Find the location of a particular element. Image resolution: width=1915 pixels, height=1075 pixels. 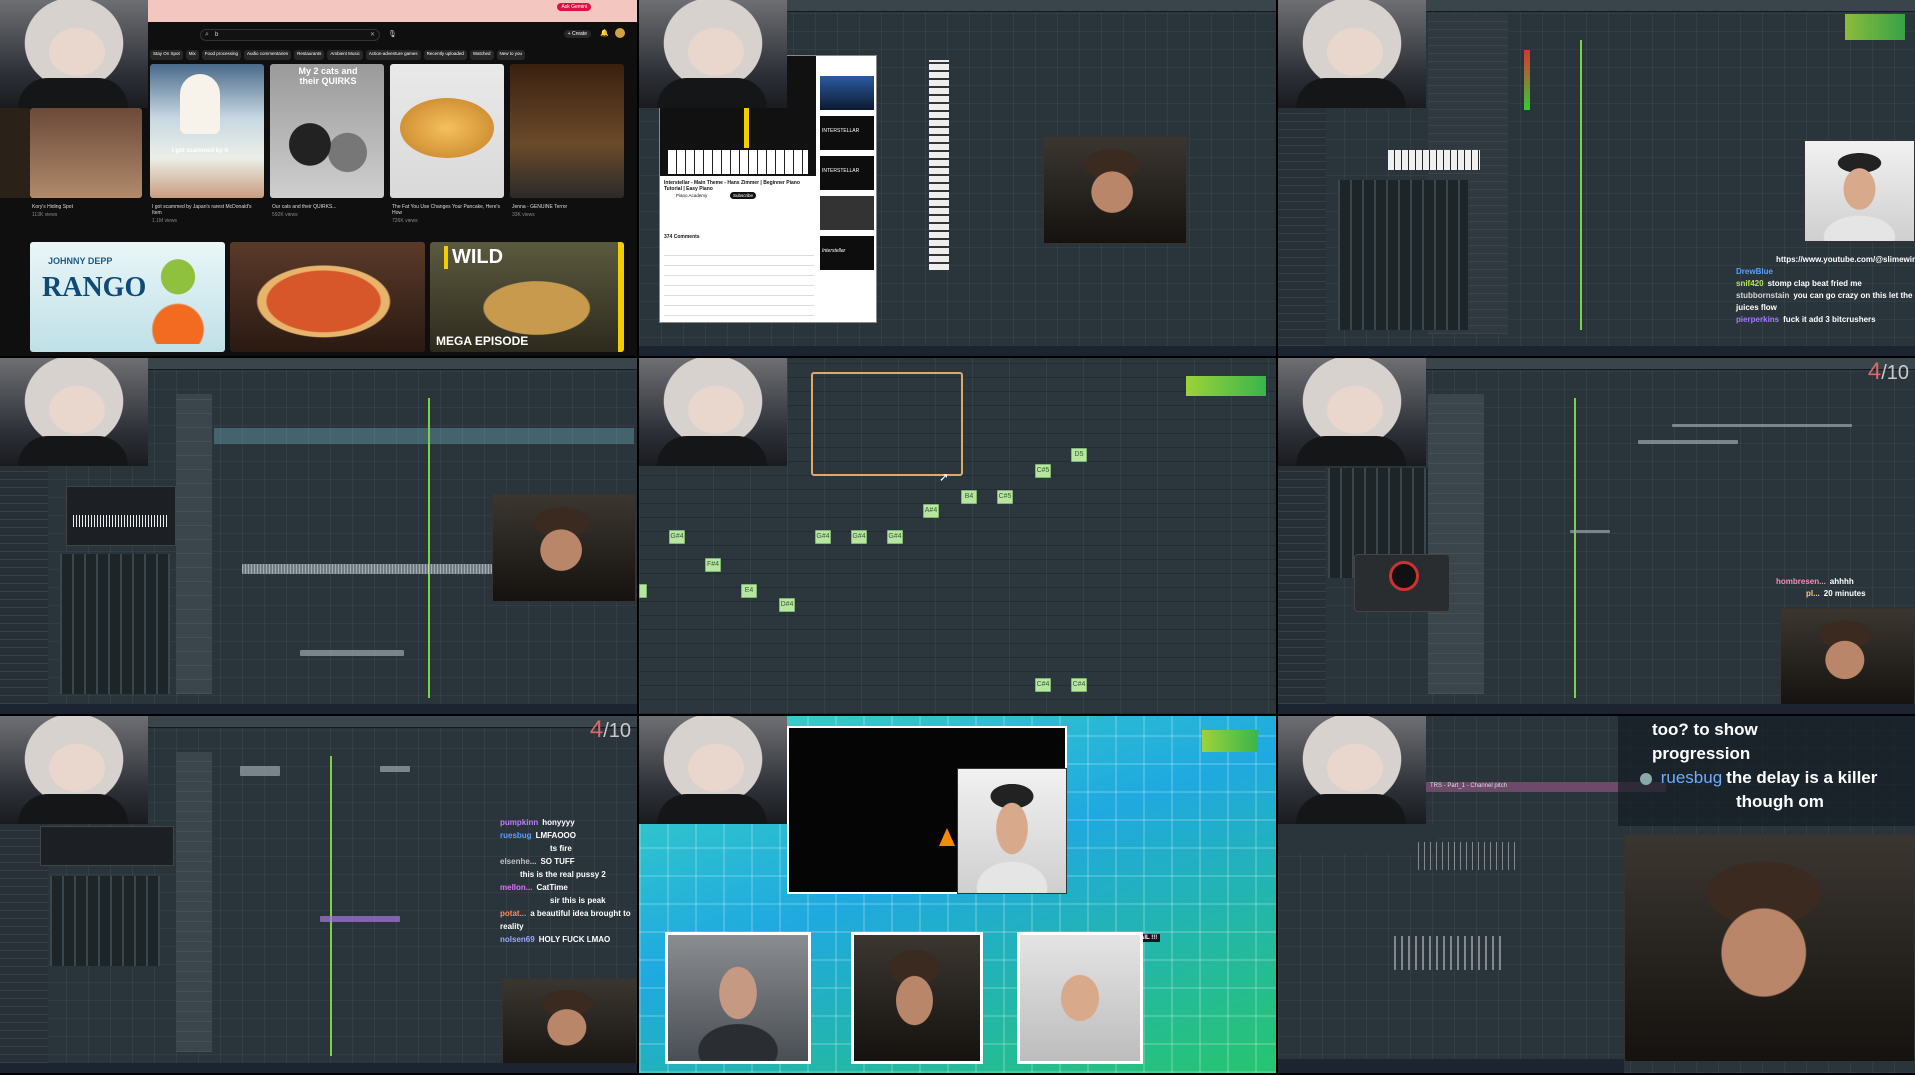

knob is located at coordinates (1404, 576).